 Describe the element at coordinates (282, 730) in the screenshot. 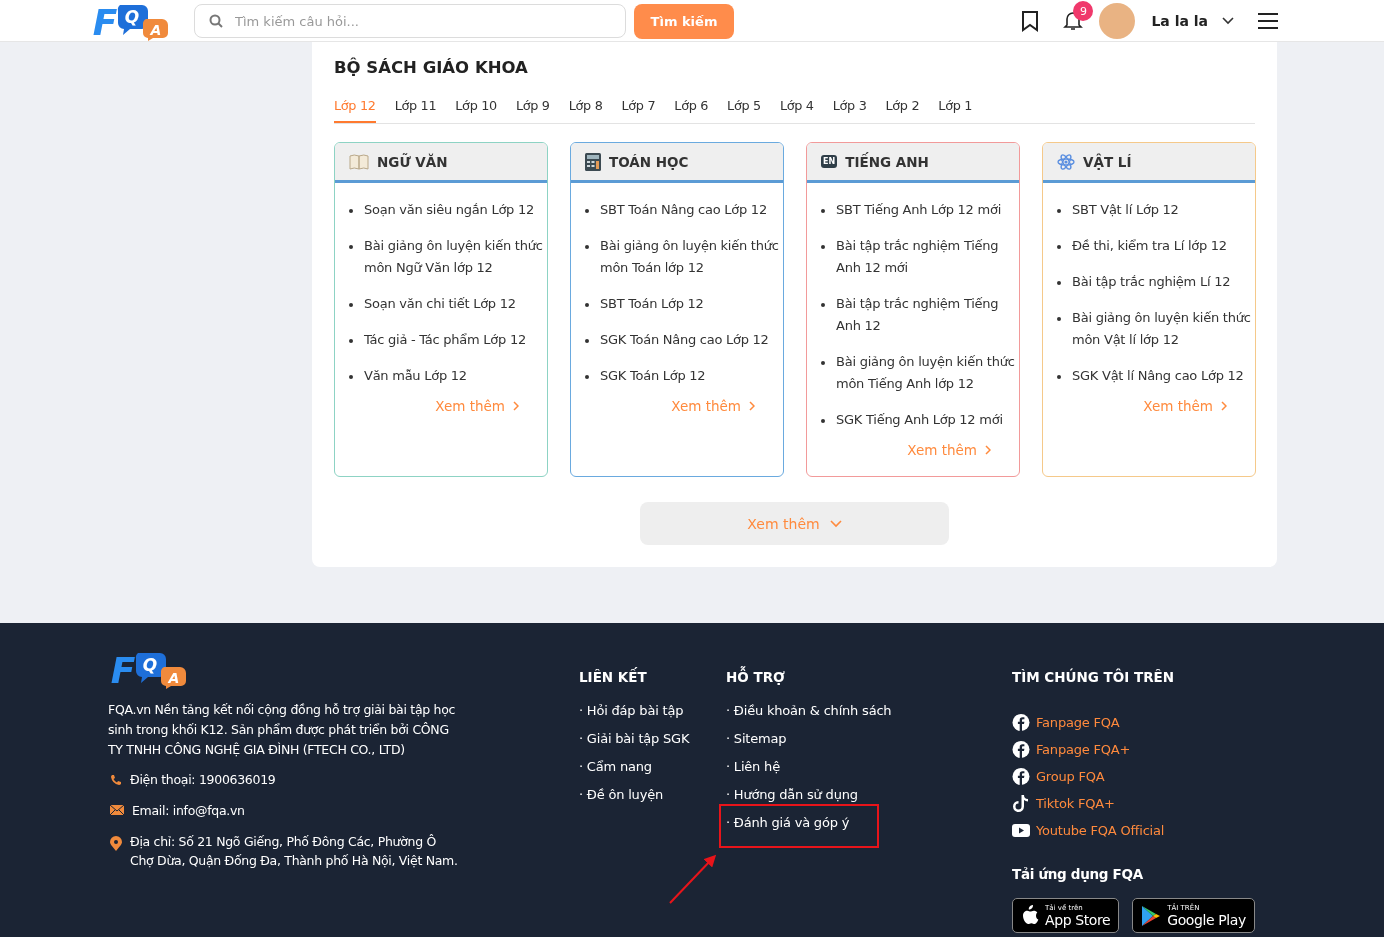

I see `company-description: FQA.vn Nền tảng kết nối cộng đồng hỗ trợ giải bài tập học sinh trong khối K12. Sản phẩm được phát triển bởi CÔNG TY TNHH CÔNG NGHỆ GIA ĐÌNH (FTECH CO., LTD)` at that location.